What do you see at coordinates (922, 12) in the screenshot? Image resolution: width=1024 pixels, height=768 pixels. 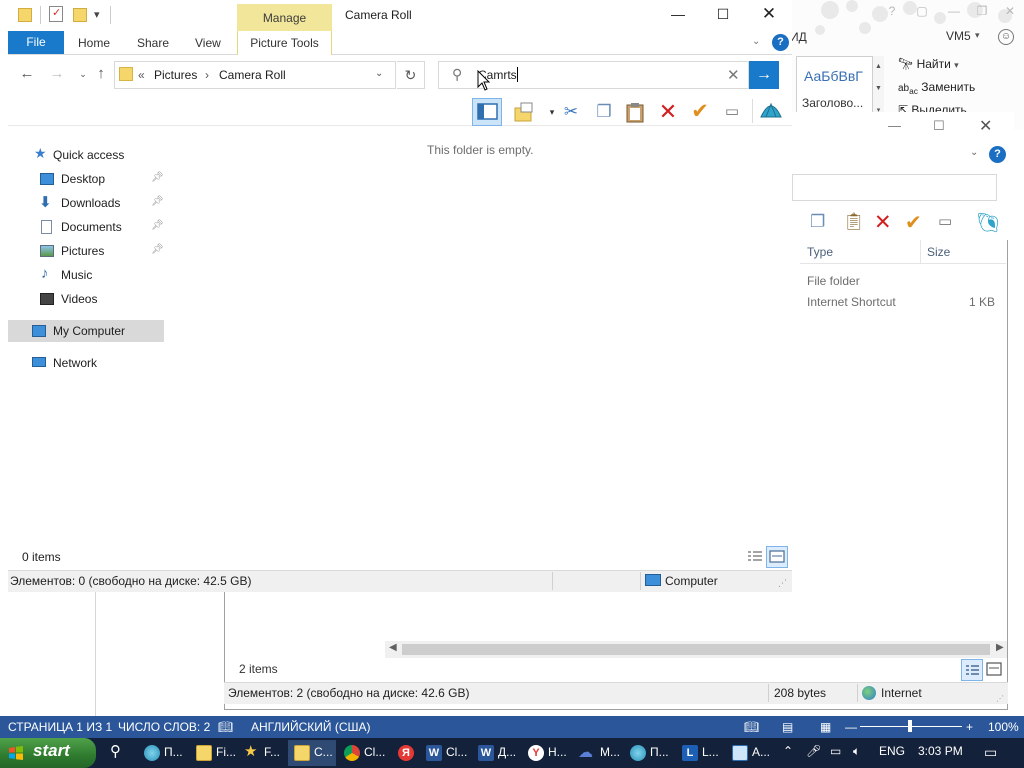 I see `word-ribbon-display-button: ▢` at bounding box center [922, 12].